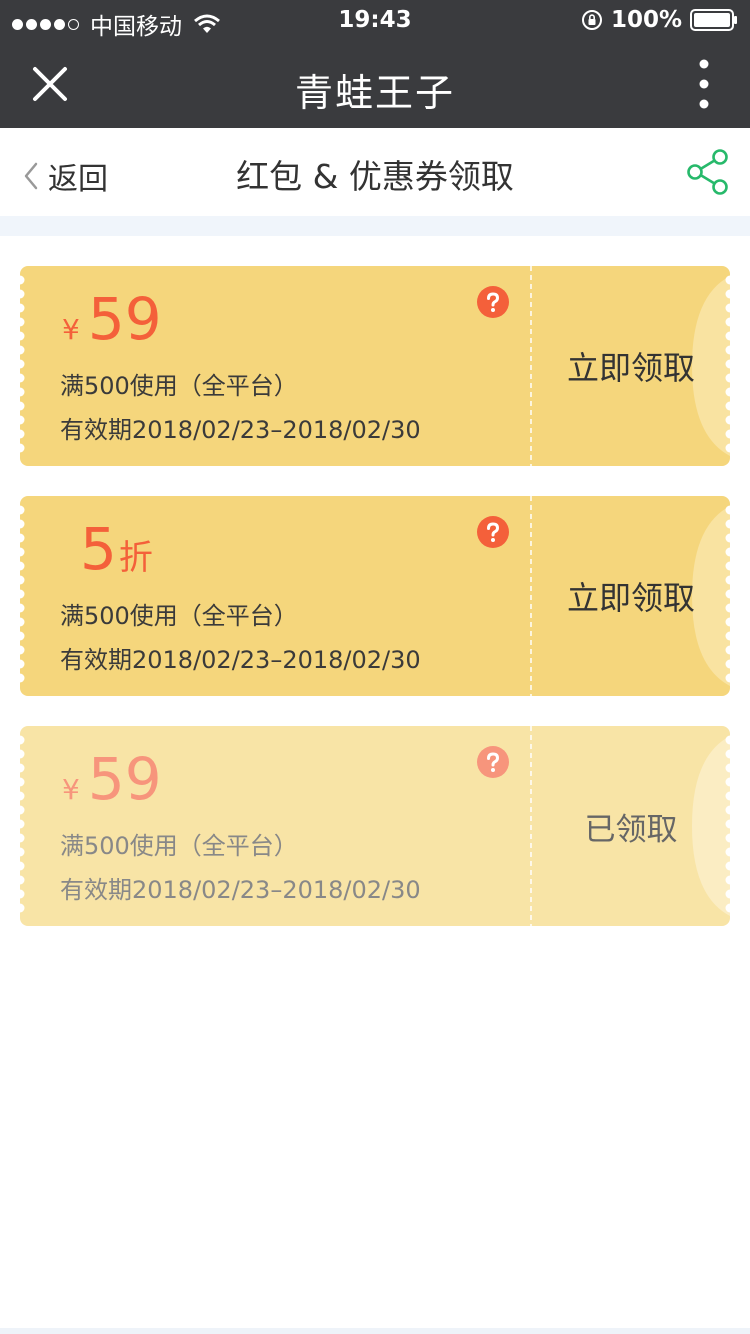 The image size is (750, 1334). Describe the element at coordinates (708, 172) in the screenshot. I see `share-button` at that location.